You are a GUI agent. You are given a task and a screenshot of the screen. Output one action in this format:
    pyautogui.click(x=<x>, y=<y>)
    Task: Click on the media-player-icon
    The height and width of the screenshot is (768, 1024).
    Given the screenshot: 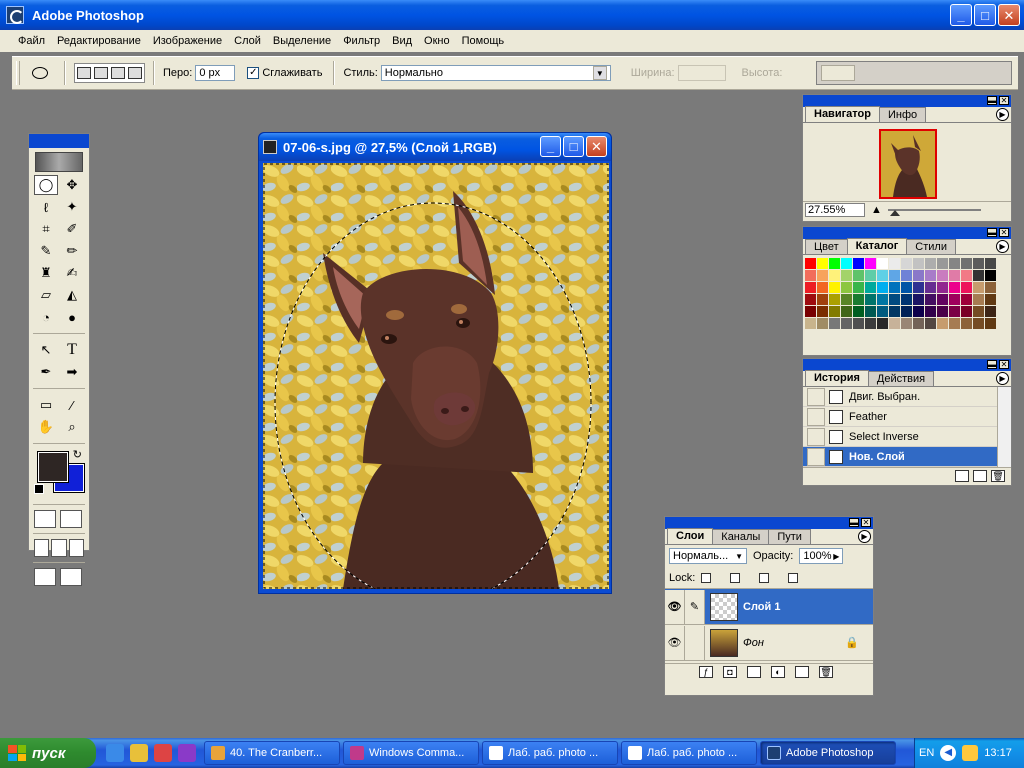 What is the action you would take?
    pyautogui.click(x=139, y=753)
    